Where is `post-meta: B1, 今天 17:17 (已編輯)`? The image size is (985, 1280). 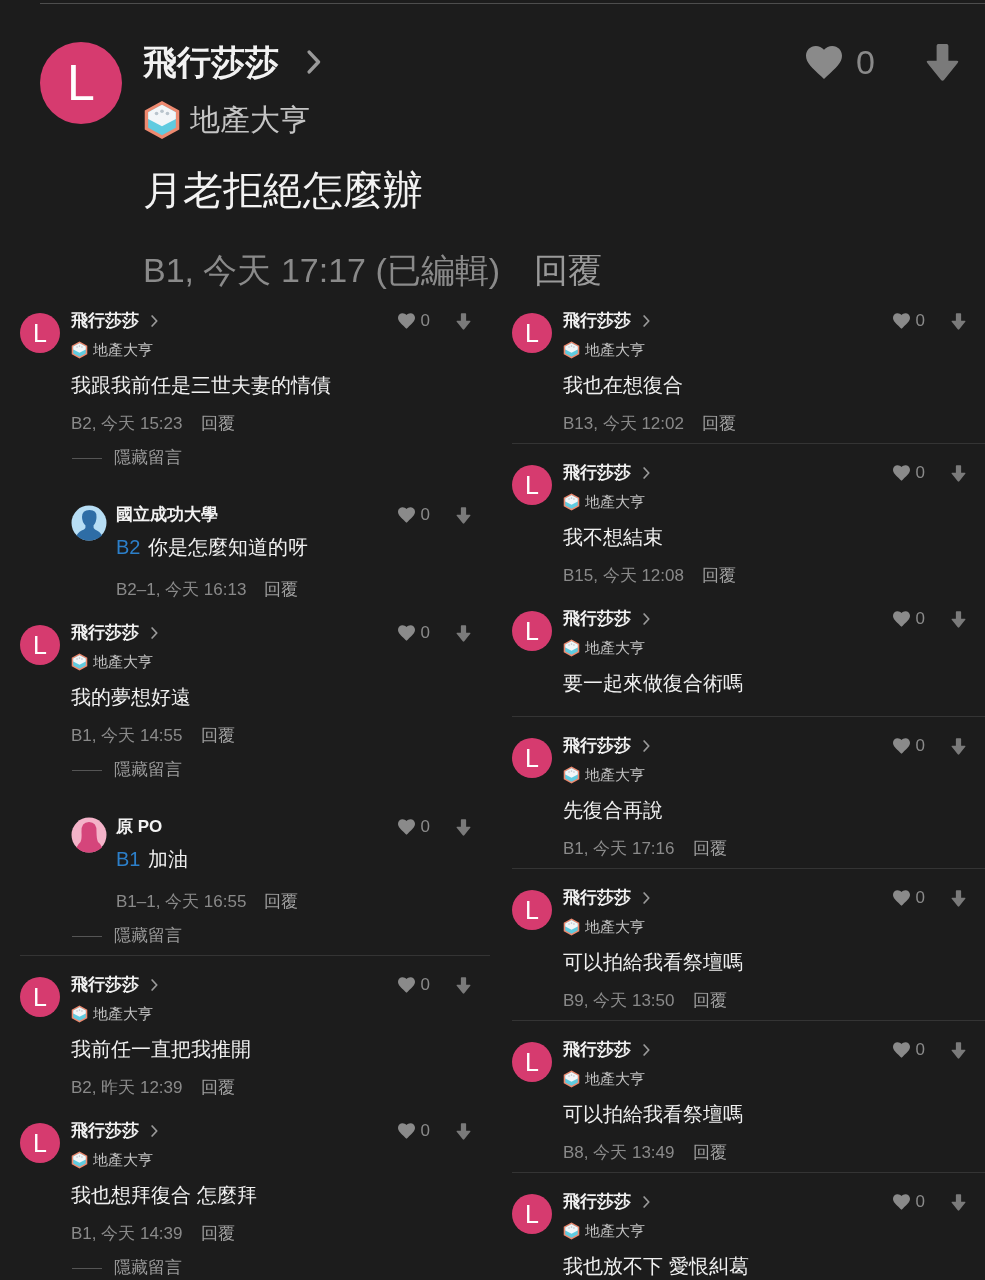 post-meta: B1, 今天 17:17 (已編輯) is located at coordinates (322, 270).